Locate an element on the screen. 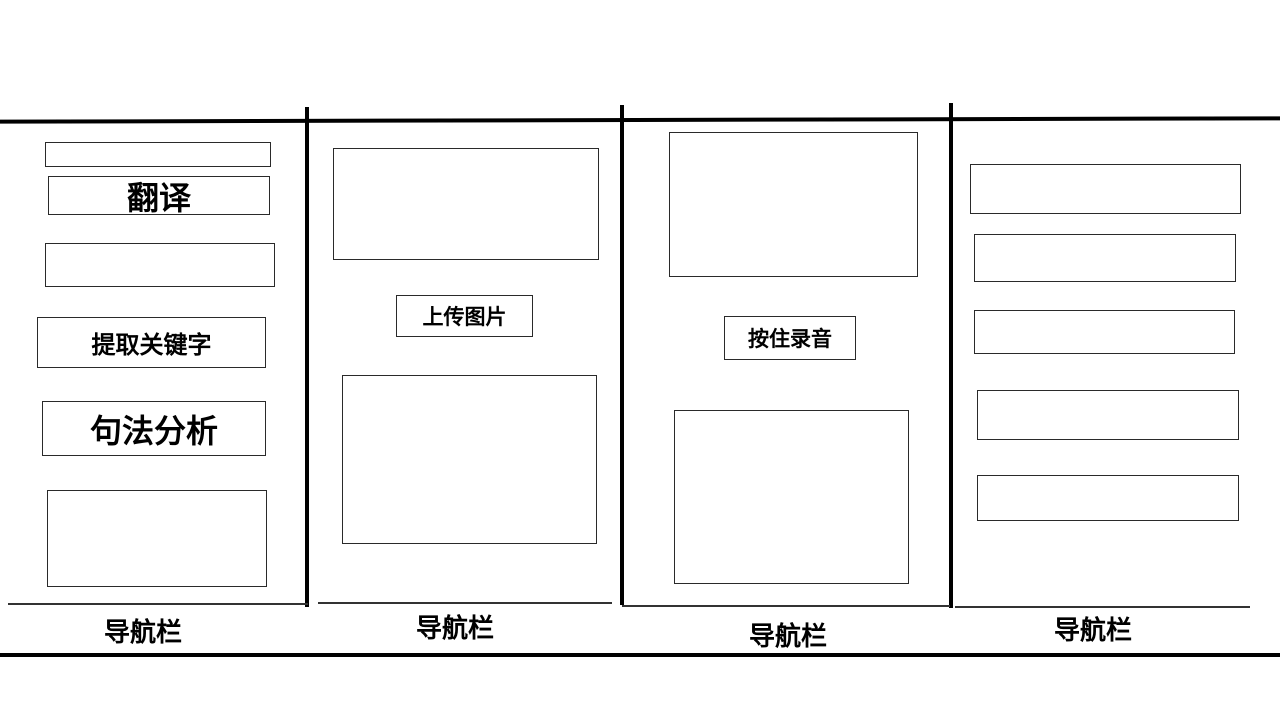 The image size is (1280, 720). hold-to-record-button: 按住录音 is located at coordinates (790, 338).